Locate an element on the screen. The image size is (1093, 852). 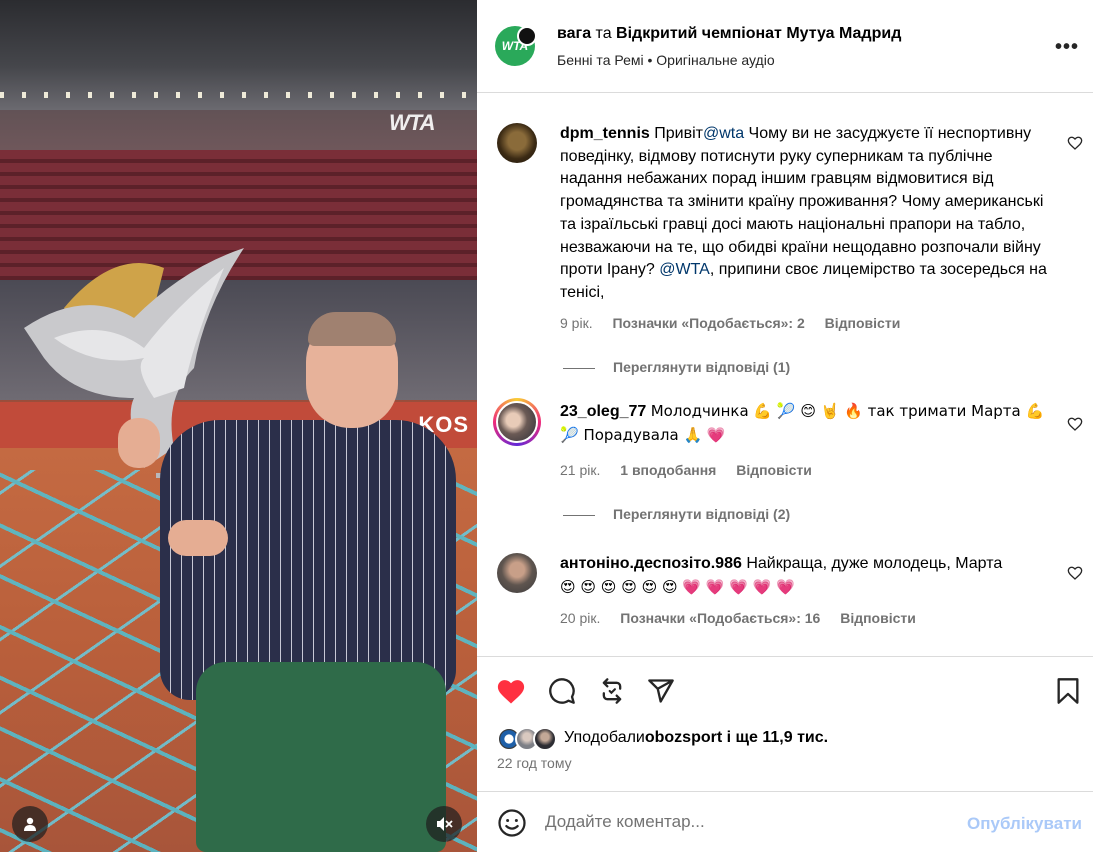
player-jacket is located at coordinates (308, 560).